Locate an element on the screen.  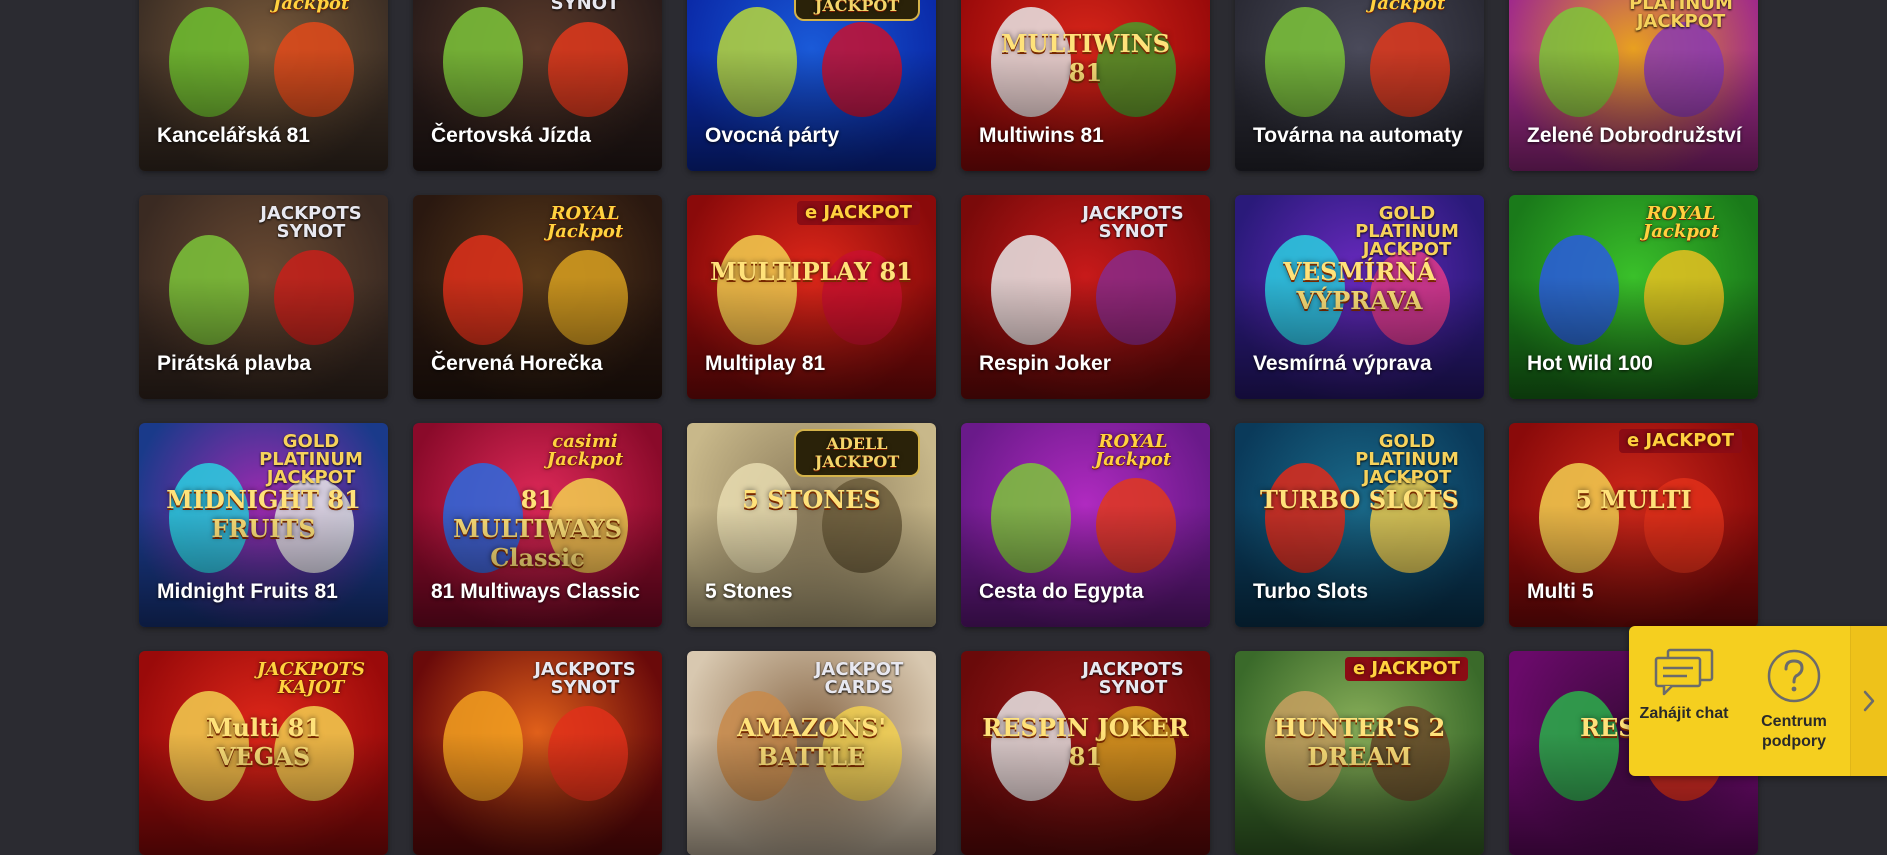
game-tile: ADELL JACKPOT Ovocná párty is located at coordinates (811, 85).